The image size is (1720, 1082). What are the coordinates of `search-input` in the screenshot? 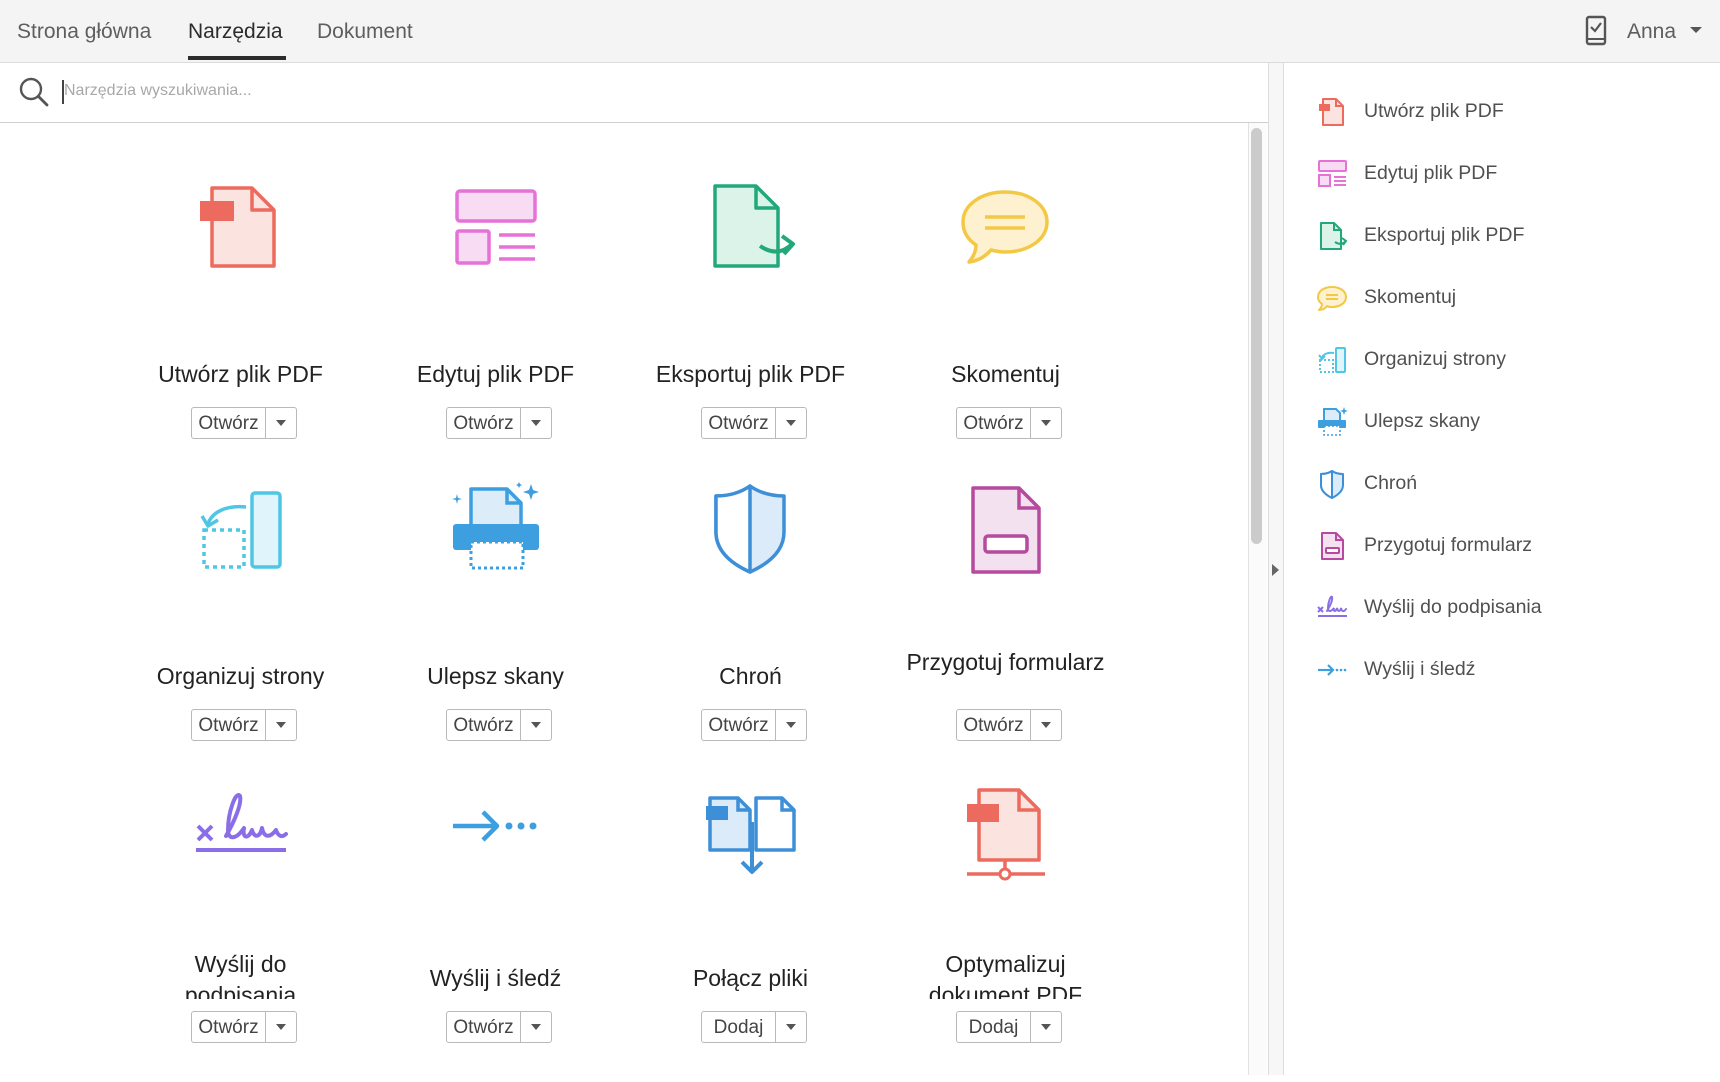 It's located at (639, 91).